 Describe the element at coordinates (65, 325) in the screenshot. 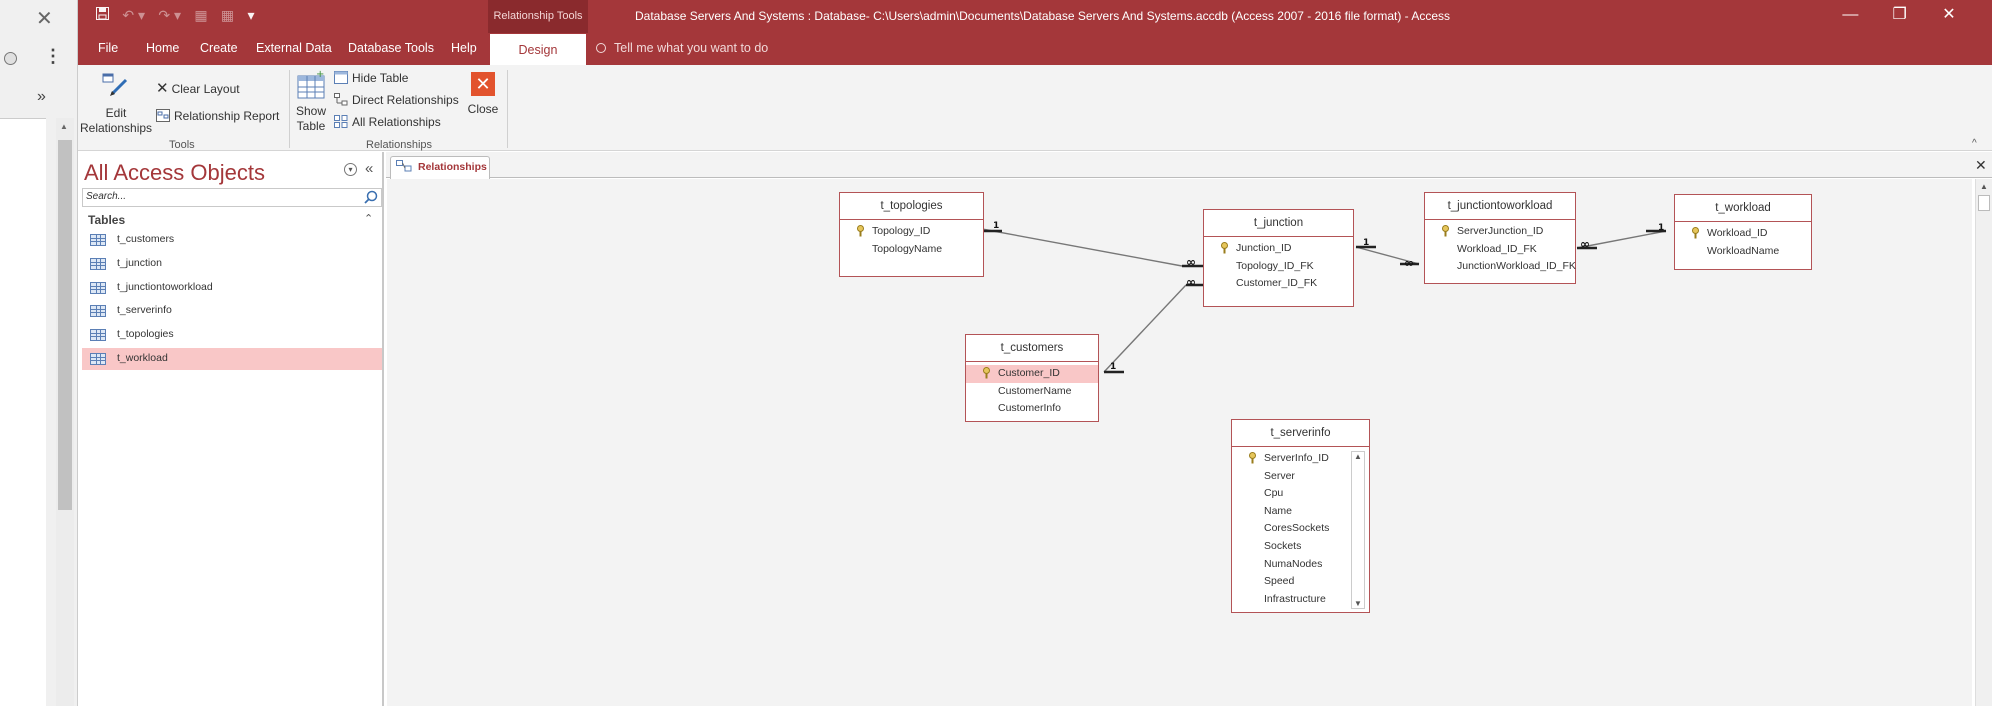

I see `side-scrollbar-thumb` at that location.